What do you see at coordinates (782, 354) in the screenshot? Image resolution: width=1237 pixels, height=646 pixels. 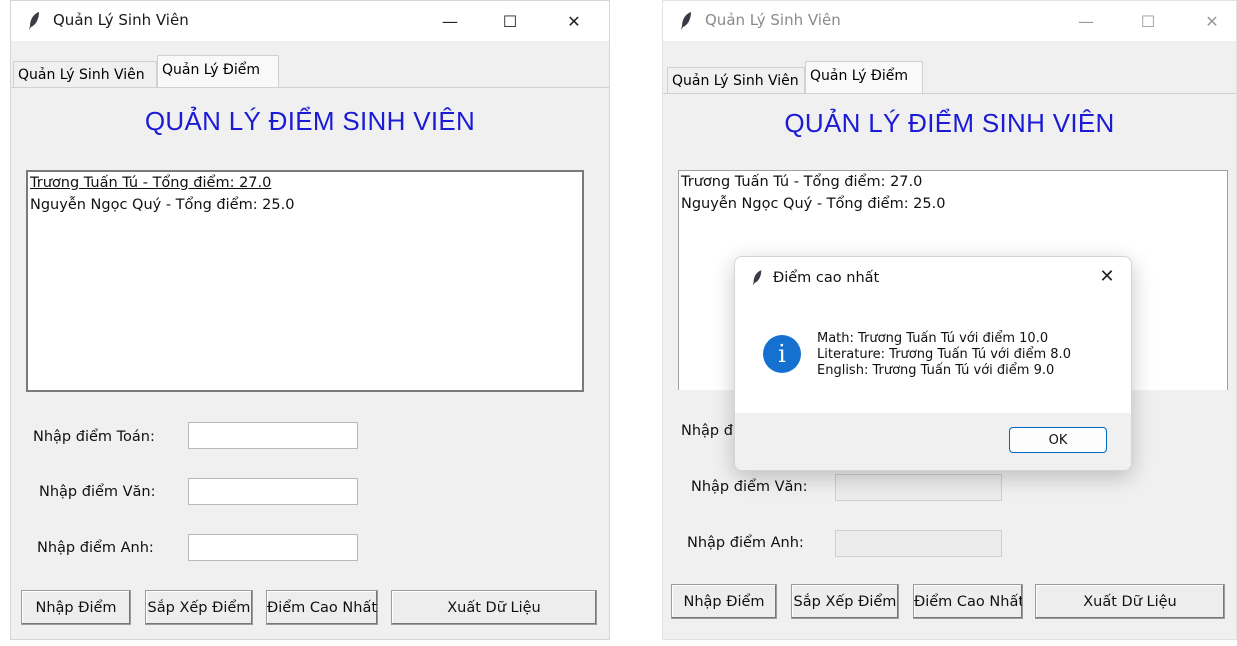 I see `info-icon: i` at bounding box center [782, 354].